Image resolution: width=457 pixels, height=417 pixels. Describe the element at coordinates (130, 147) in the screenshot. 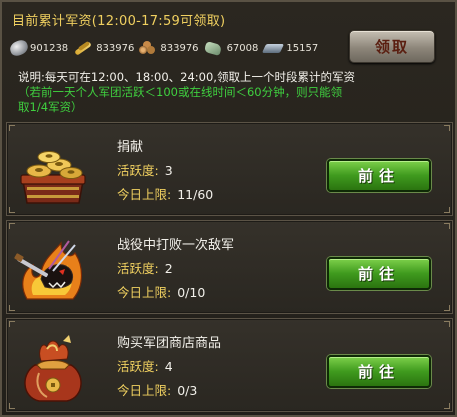

I see `task-name: 捐献` at that location.